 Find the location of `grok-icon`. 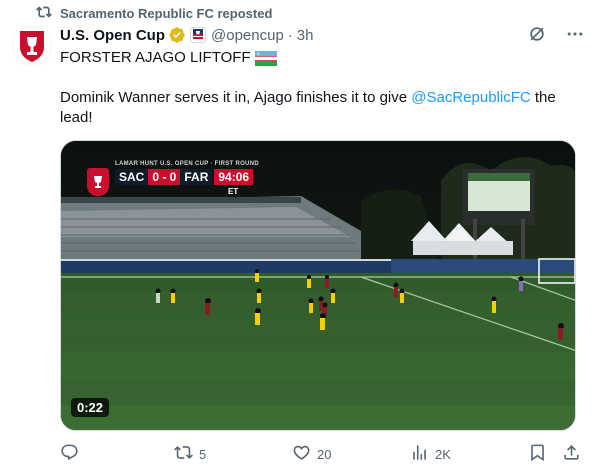

grok-icon is located at coordinates (537, 36).